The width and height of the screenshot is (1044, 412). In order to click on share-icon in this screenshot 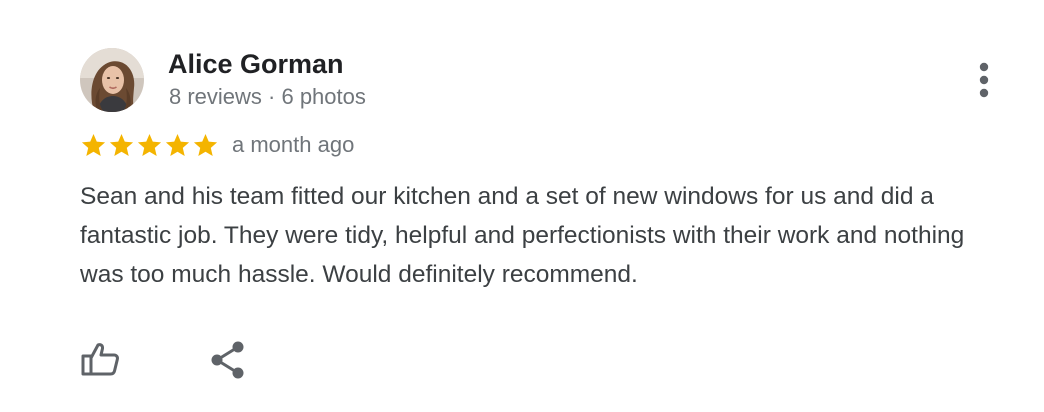, I will do `click(227, 360)`.